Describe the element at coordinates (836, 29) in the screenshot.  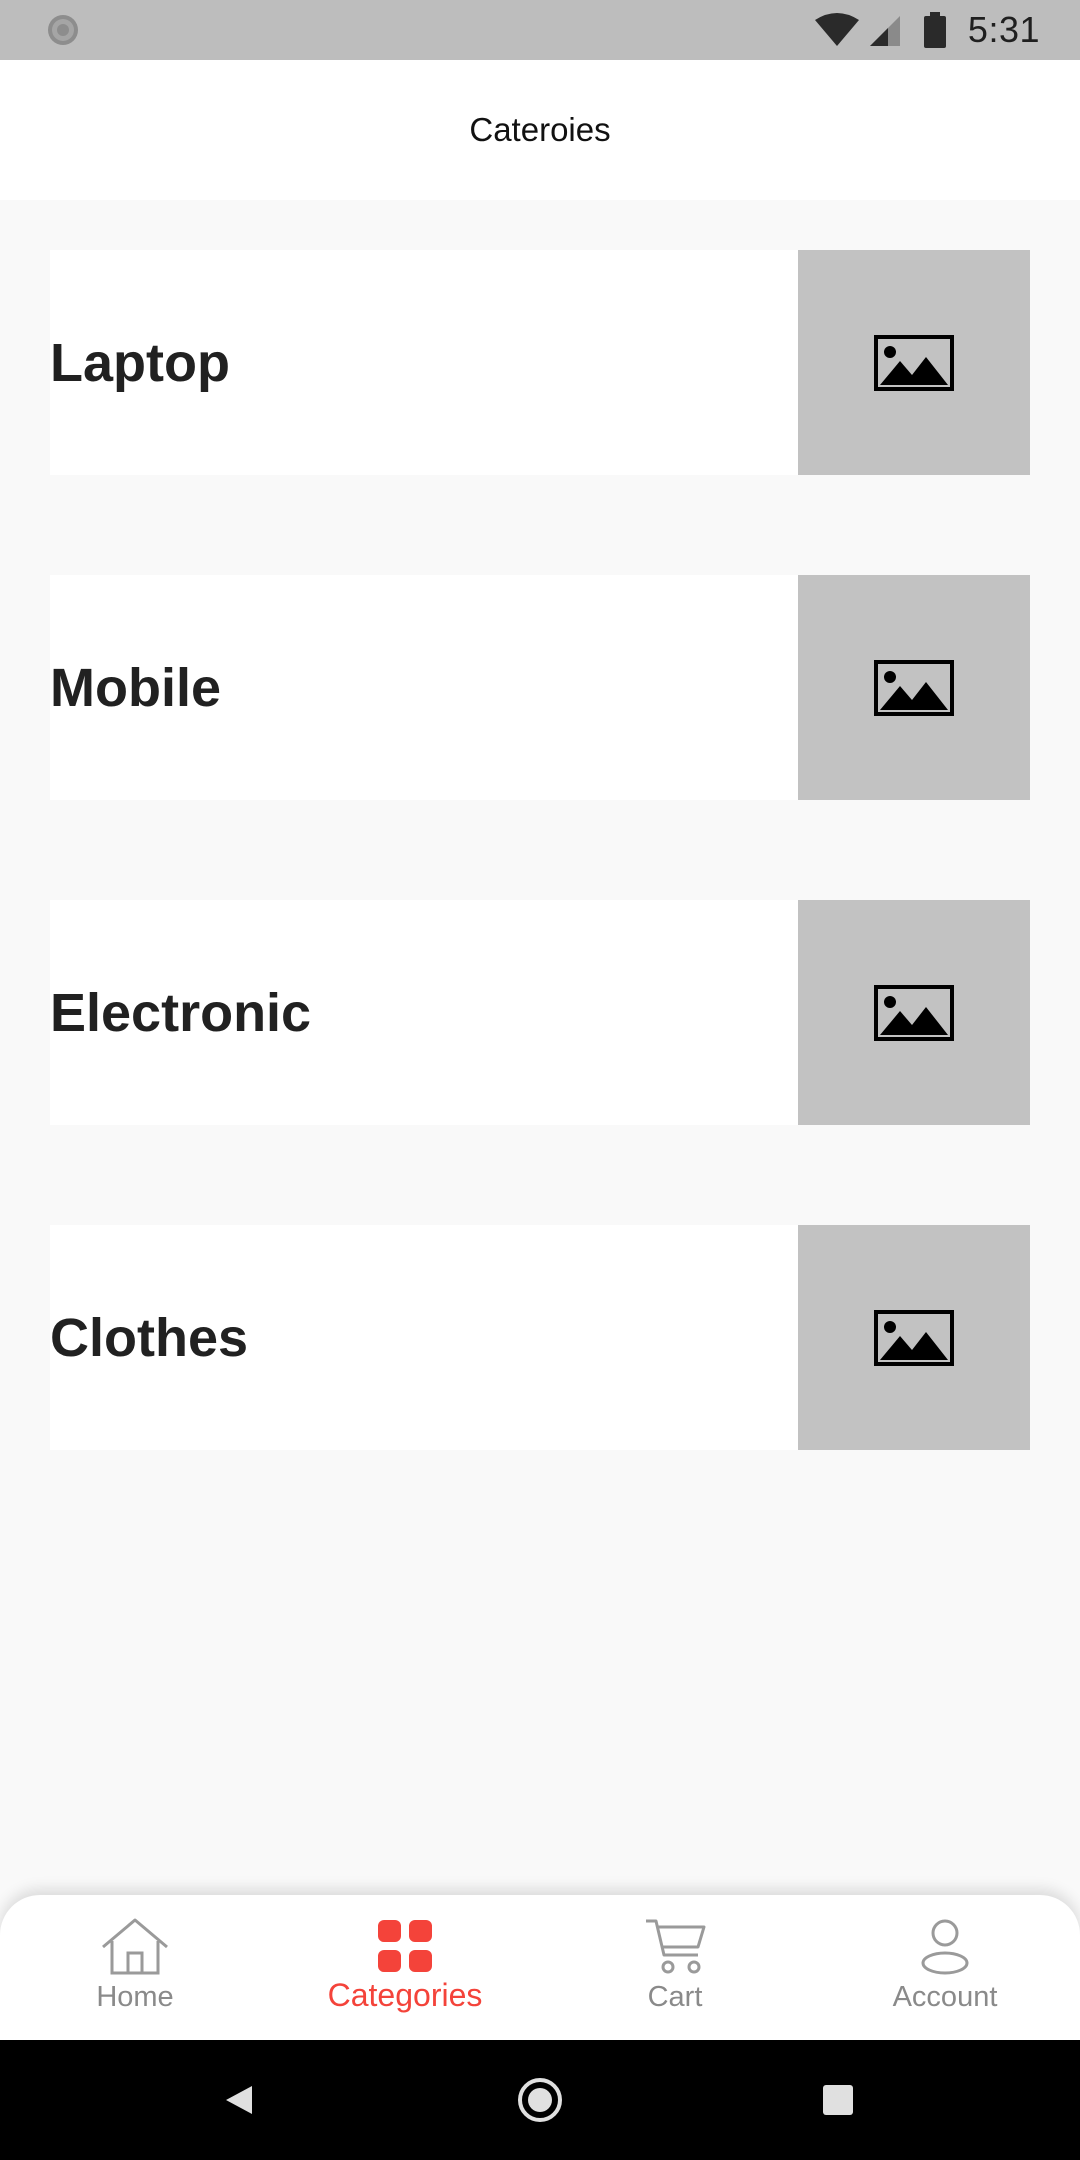
I see `wifi-icon` at that location.